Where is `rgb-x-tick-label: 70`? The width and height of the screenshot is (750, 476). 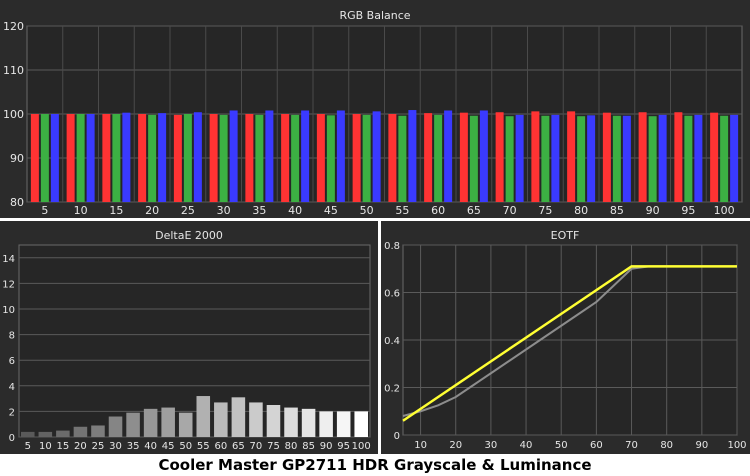 rgb-x-tick-label: 70 is located at coordinates (510, 210).